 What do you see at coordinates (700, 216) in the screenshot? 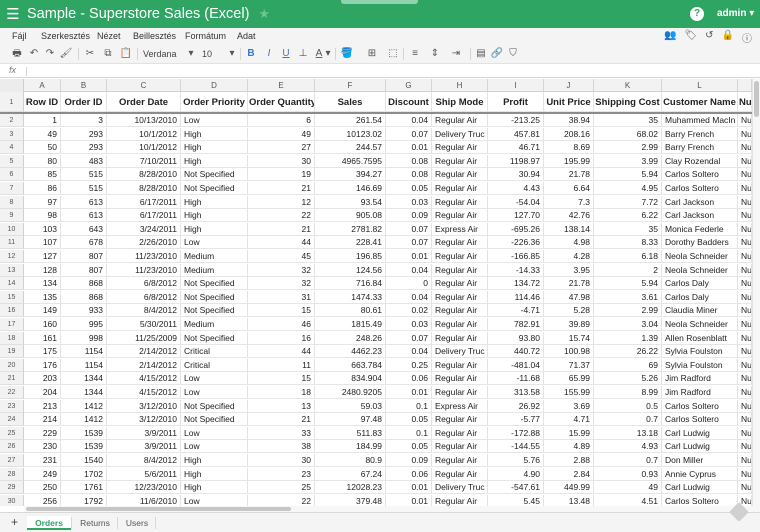
I see `cell-customer-name: Carl Jackson` at bounding box center [700, 216].